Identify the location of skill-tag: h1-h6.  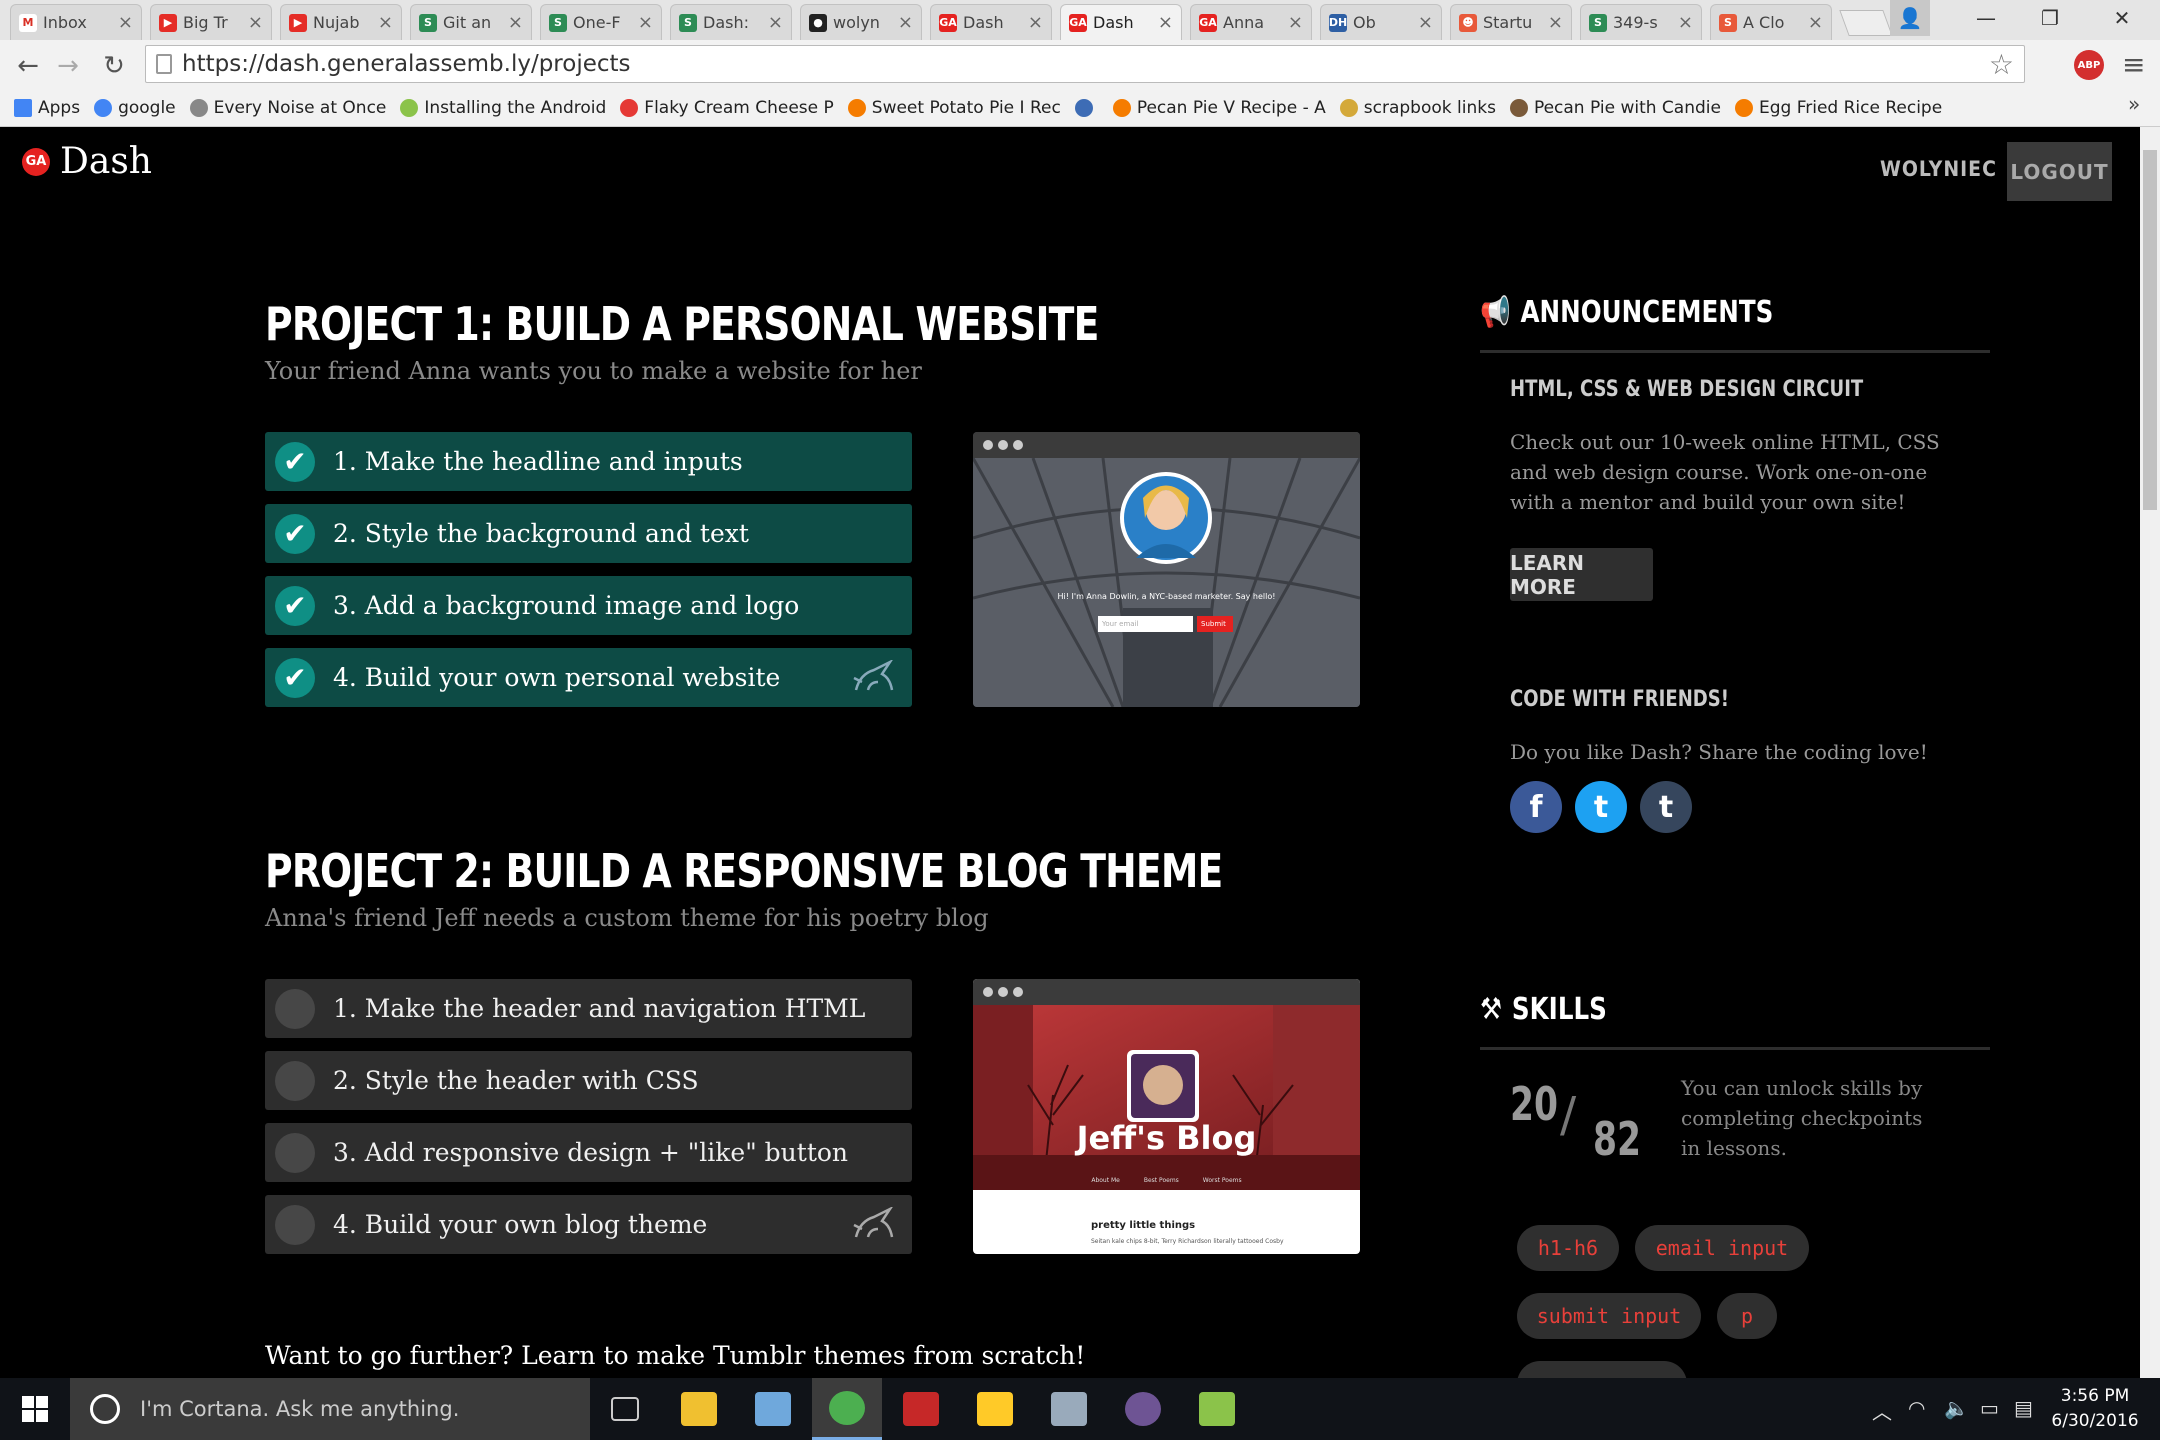
(1568, 1248).